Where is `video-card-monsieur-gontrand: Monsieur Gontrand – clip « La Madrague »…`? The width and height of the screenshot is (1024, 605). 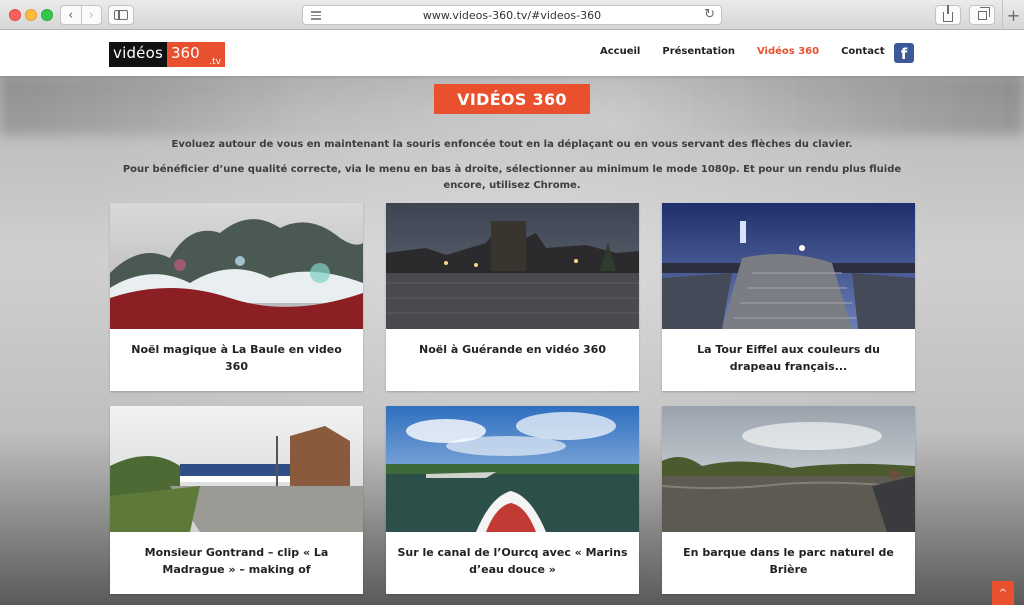 video-card-monsieur-gontrand: Monsieur Gontrand – clip « La Madrague »… is located at coordinates (236, 500).